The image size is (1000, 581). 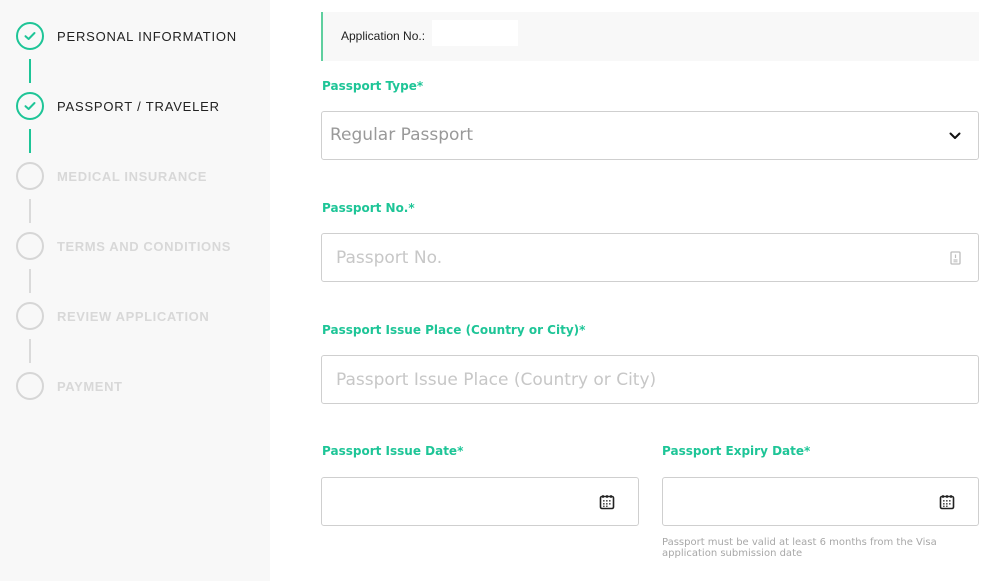 I want to click on passport-type-select: Regular Passport, so click(x=650, y=135).